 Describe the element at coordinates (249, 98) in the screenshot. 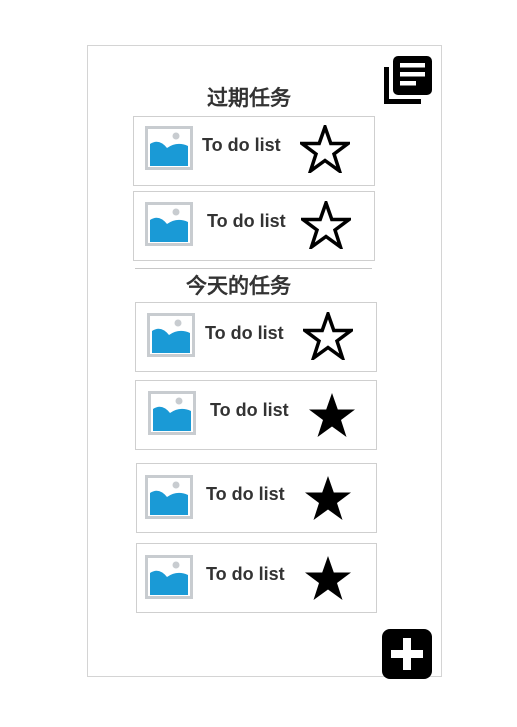

I see `overdue-section-title: 过期任务` at that location.